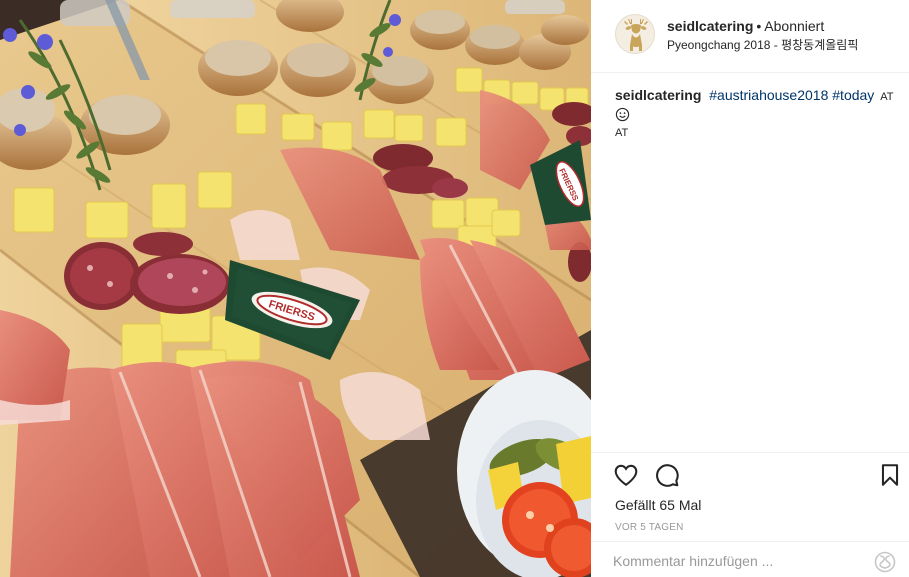 The width and height of the screenshot is (909, 577). I want to click on hashtag-austriahouse2018: #austriahouse2018, so click(768, 95).